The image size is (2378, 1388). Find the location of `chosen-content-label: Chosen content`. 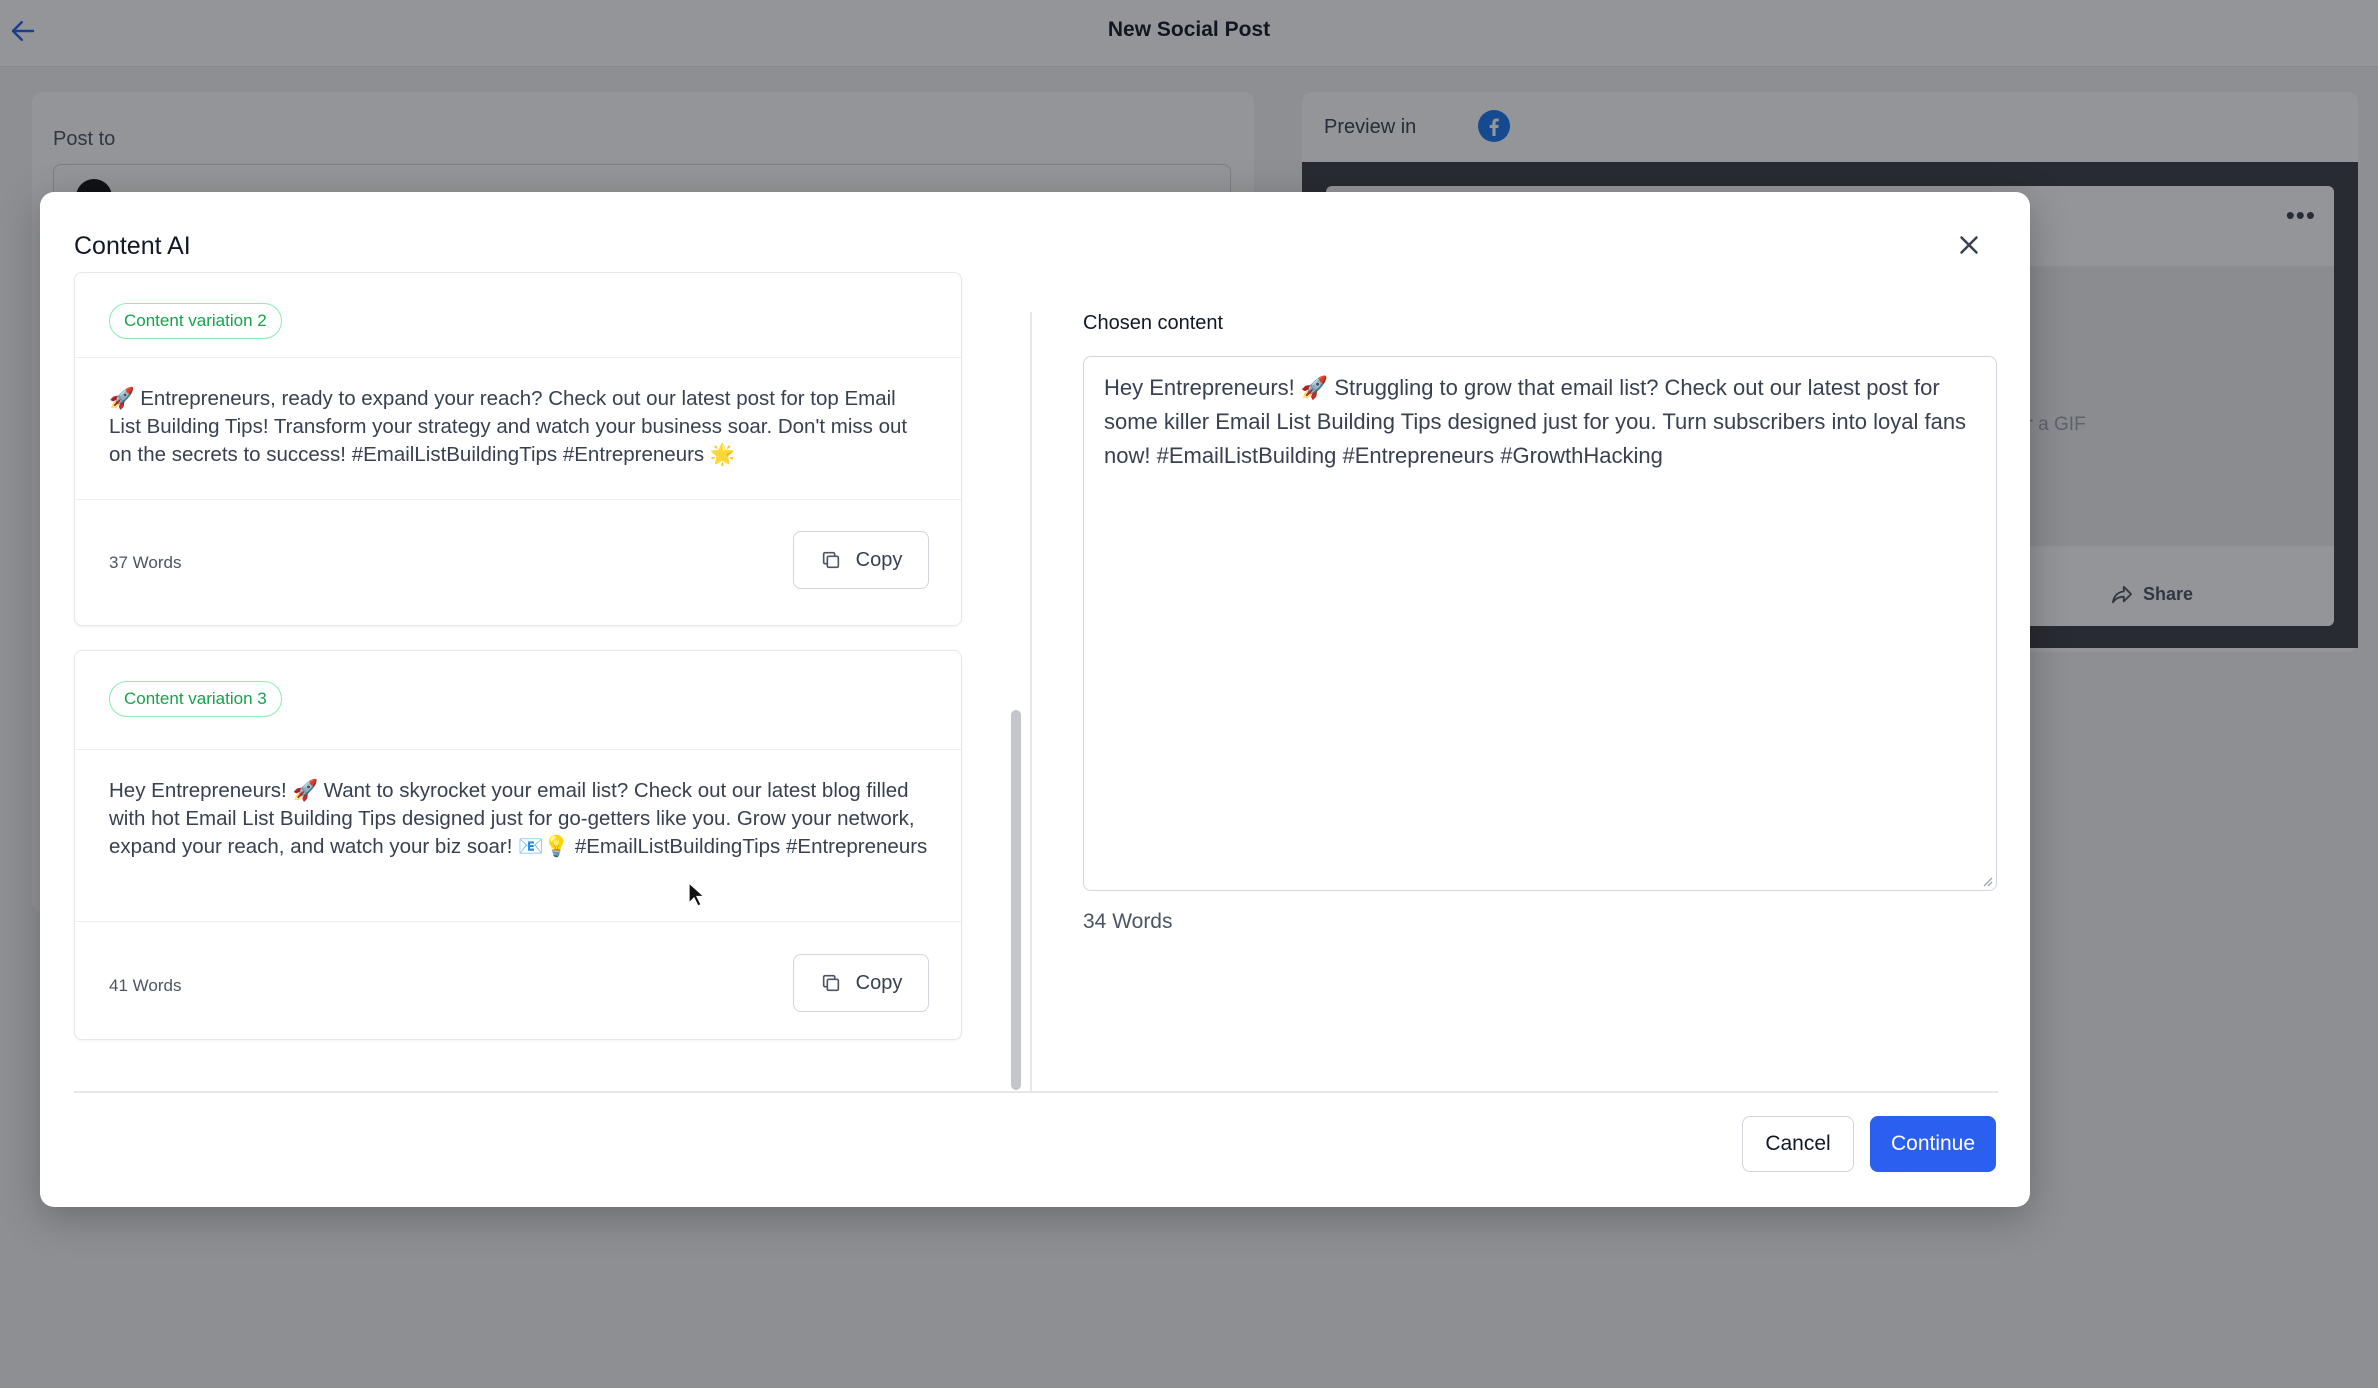

chosen-content-label: Chosen content is located at coordinates (1153, 323).